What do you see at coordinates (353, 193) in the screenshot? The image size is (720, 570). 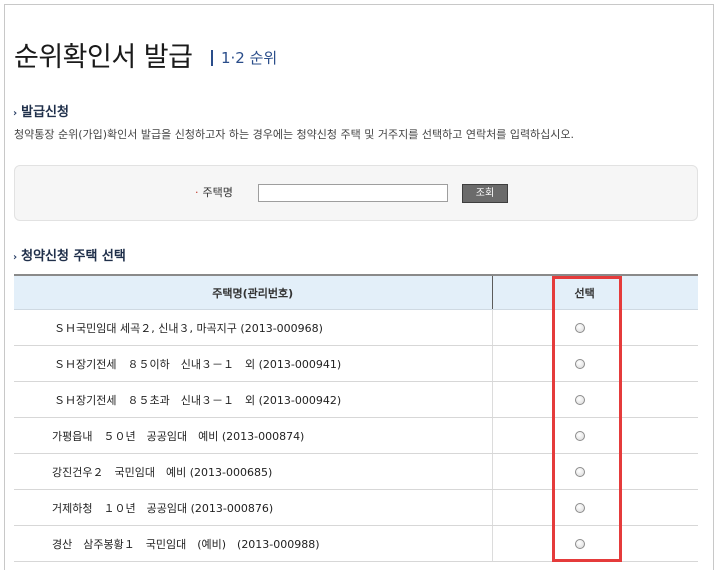 I see `house-name-input` at bounding box center [353, 193].